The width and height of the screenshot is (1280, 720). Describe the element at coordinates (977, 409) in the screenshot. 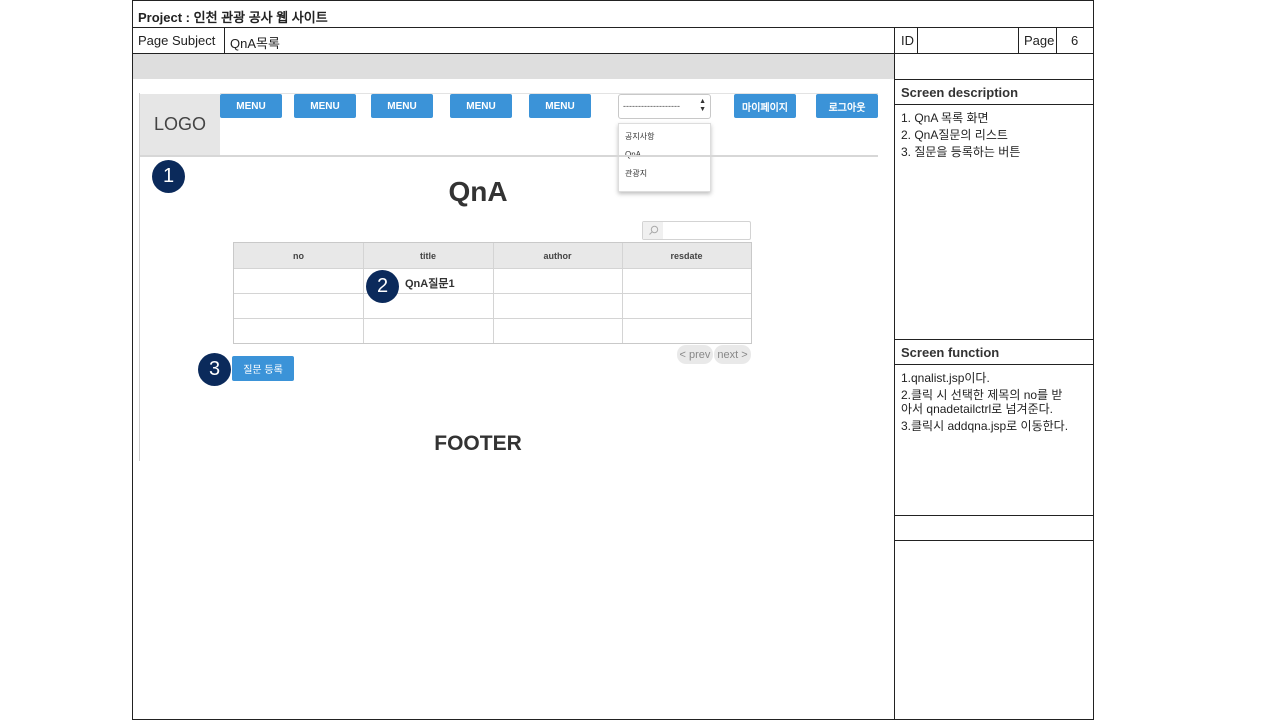

I see `function-line: 아서 qnadetailctrl로 넘겨준다.` at that location.